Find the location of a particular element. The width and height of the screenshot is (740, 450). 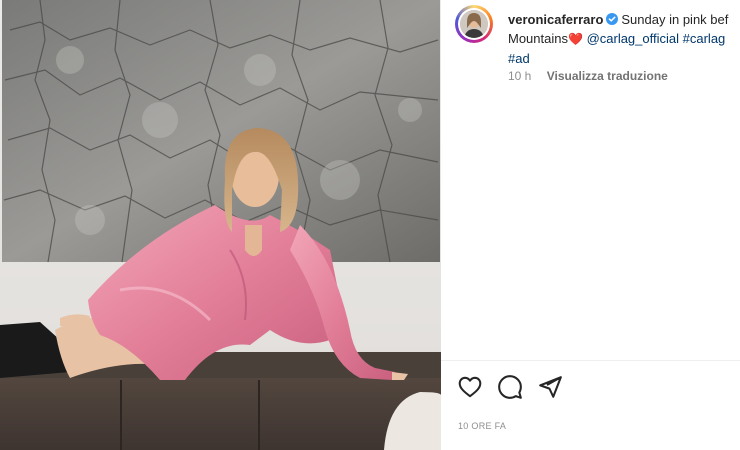

mention-link: @carlag_official is located at coordinates (633, 38).